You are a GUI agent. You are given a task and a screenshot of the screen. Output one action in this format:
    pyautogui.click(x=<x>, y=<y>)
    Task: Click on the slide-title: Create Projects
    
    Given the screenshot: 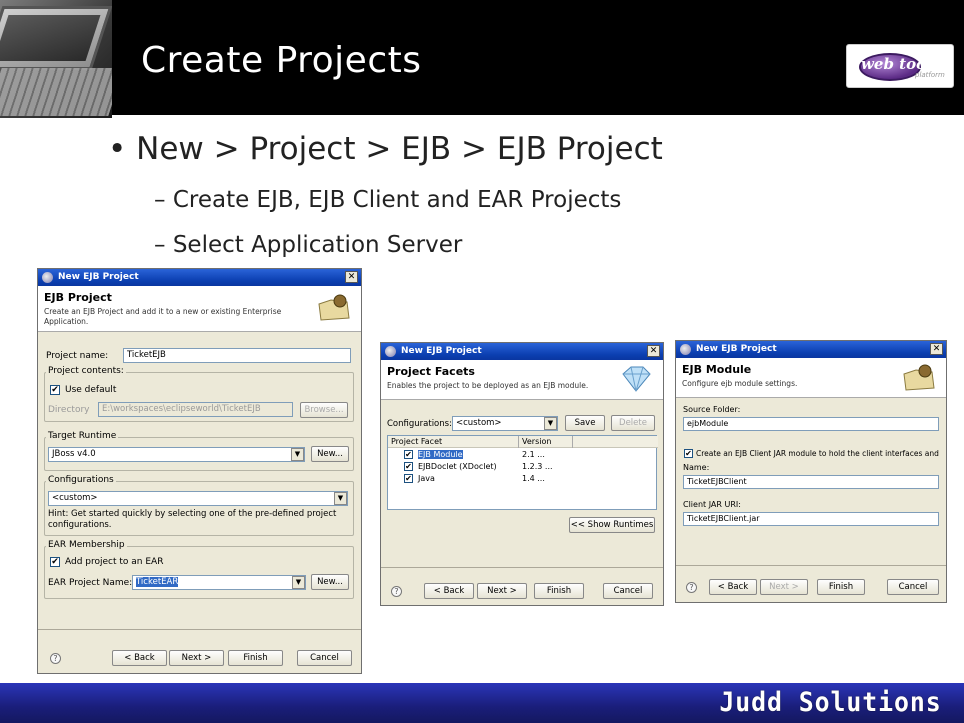 What is the action you would take?
    pyautogui.click(x=281, y=60)
    